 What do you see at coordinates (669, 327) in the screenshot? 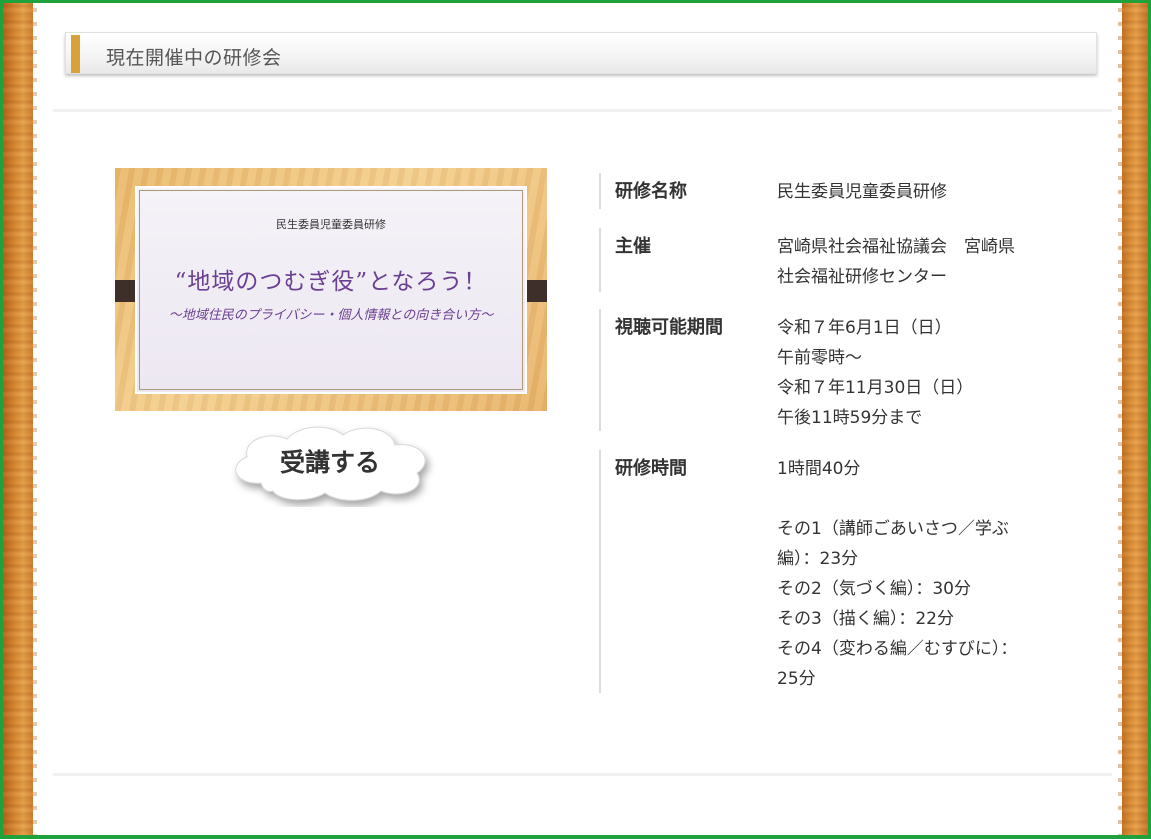
I see `detail-label-period: 視聴可能期間` at bounding box center [669, 327].